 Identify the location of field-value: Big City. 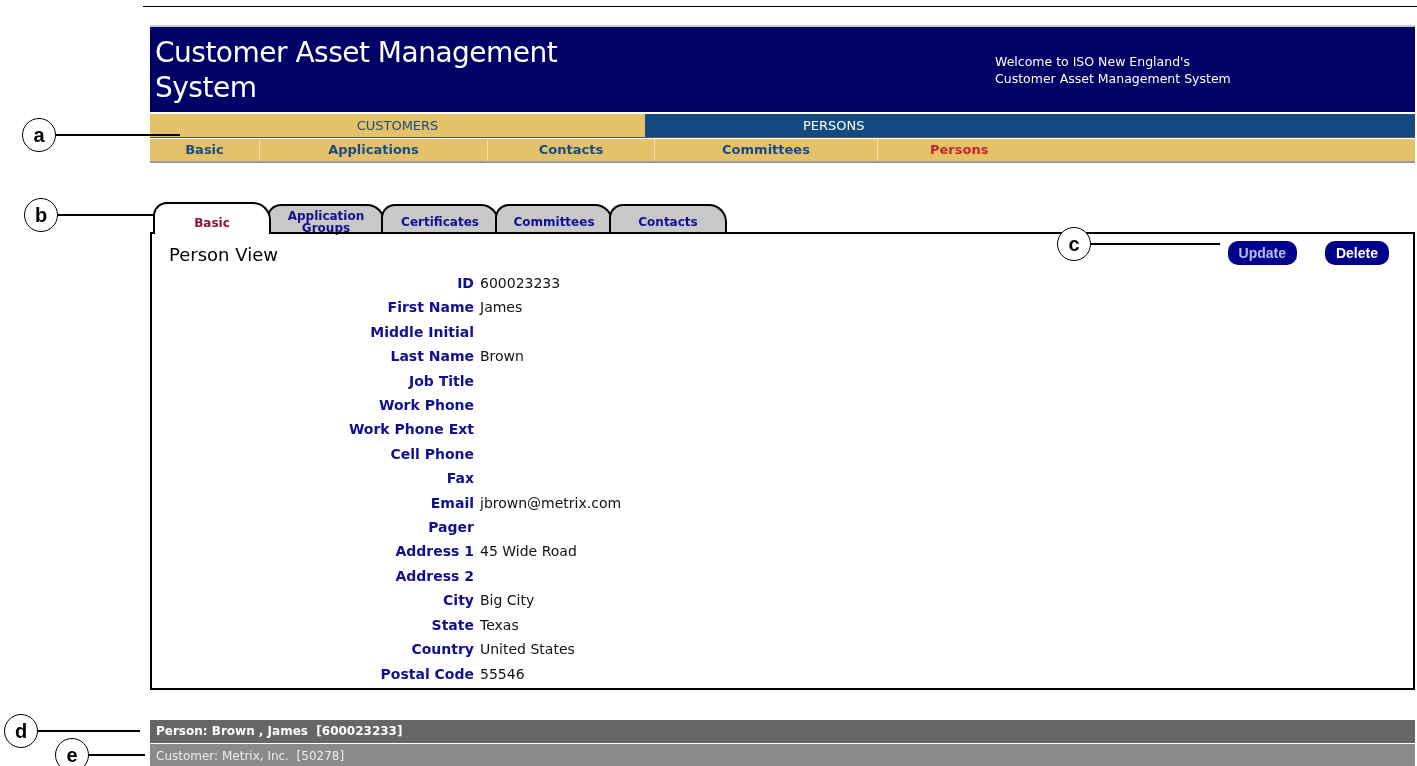
(508, 601).